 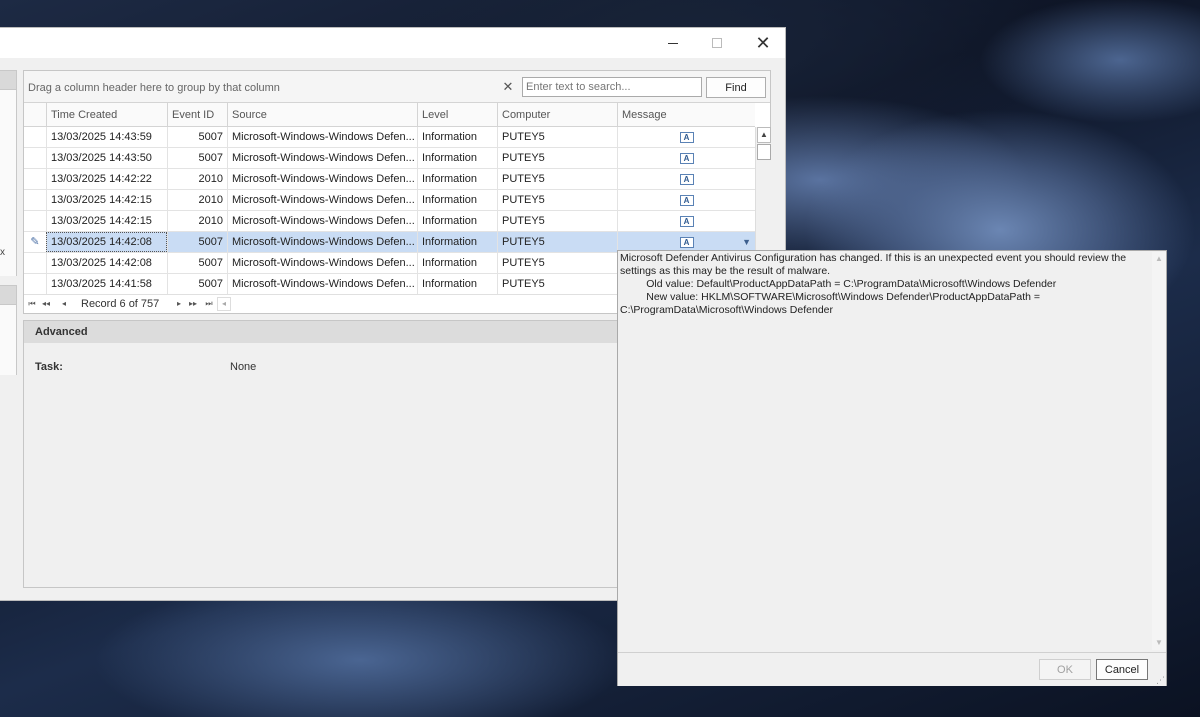 I want to click on cell-time-created: 13/03/2025 14:41:58, so click(x=106, y=284).